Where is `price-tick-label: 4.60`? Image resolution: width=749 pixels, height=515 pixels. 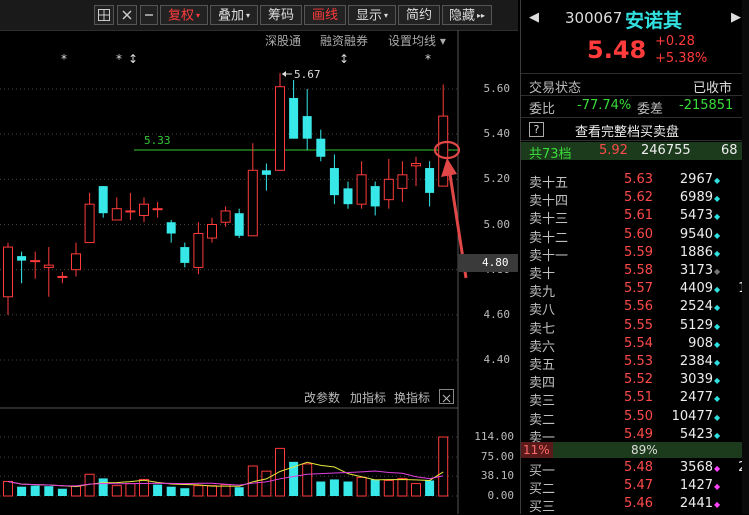
price-tick-label: 4.60 is located at coordinates (497, 314).